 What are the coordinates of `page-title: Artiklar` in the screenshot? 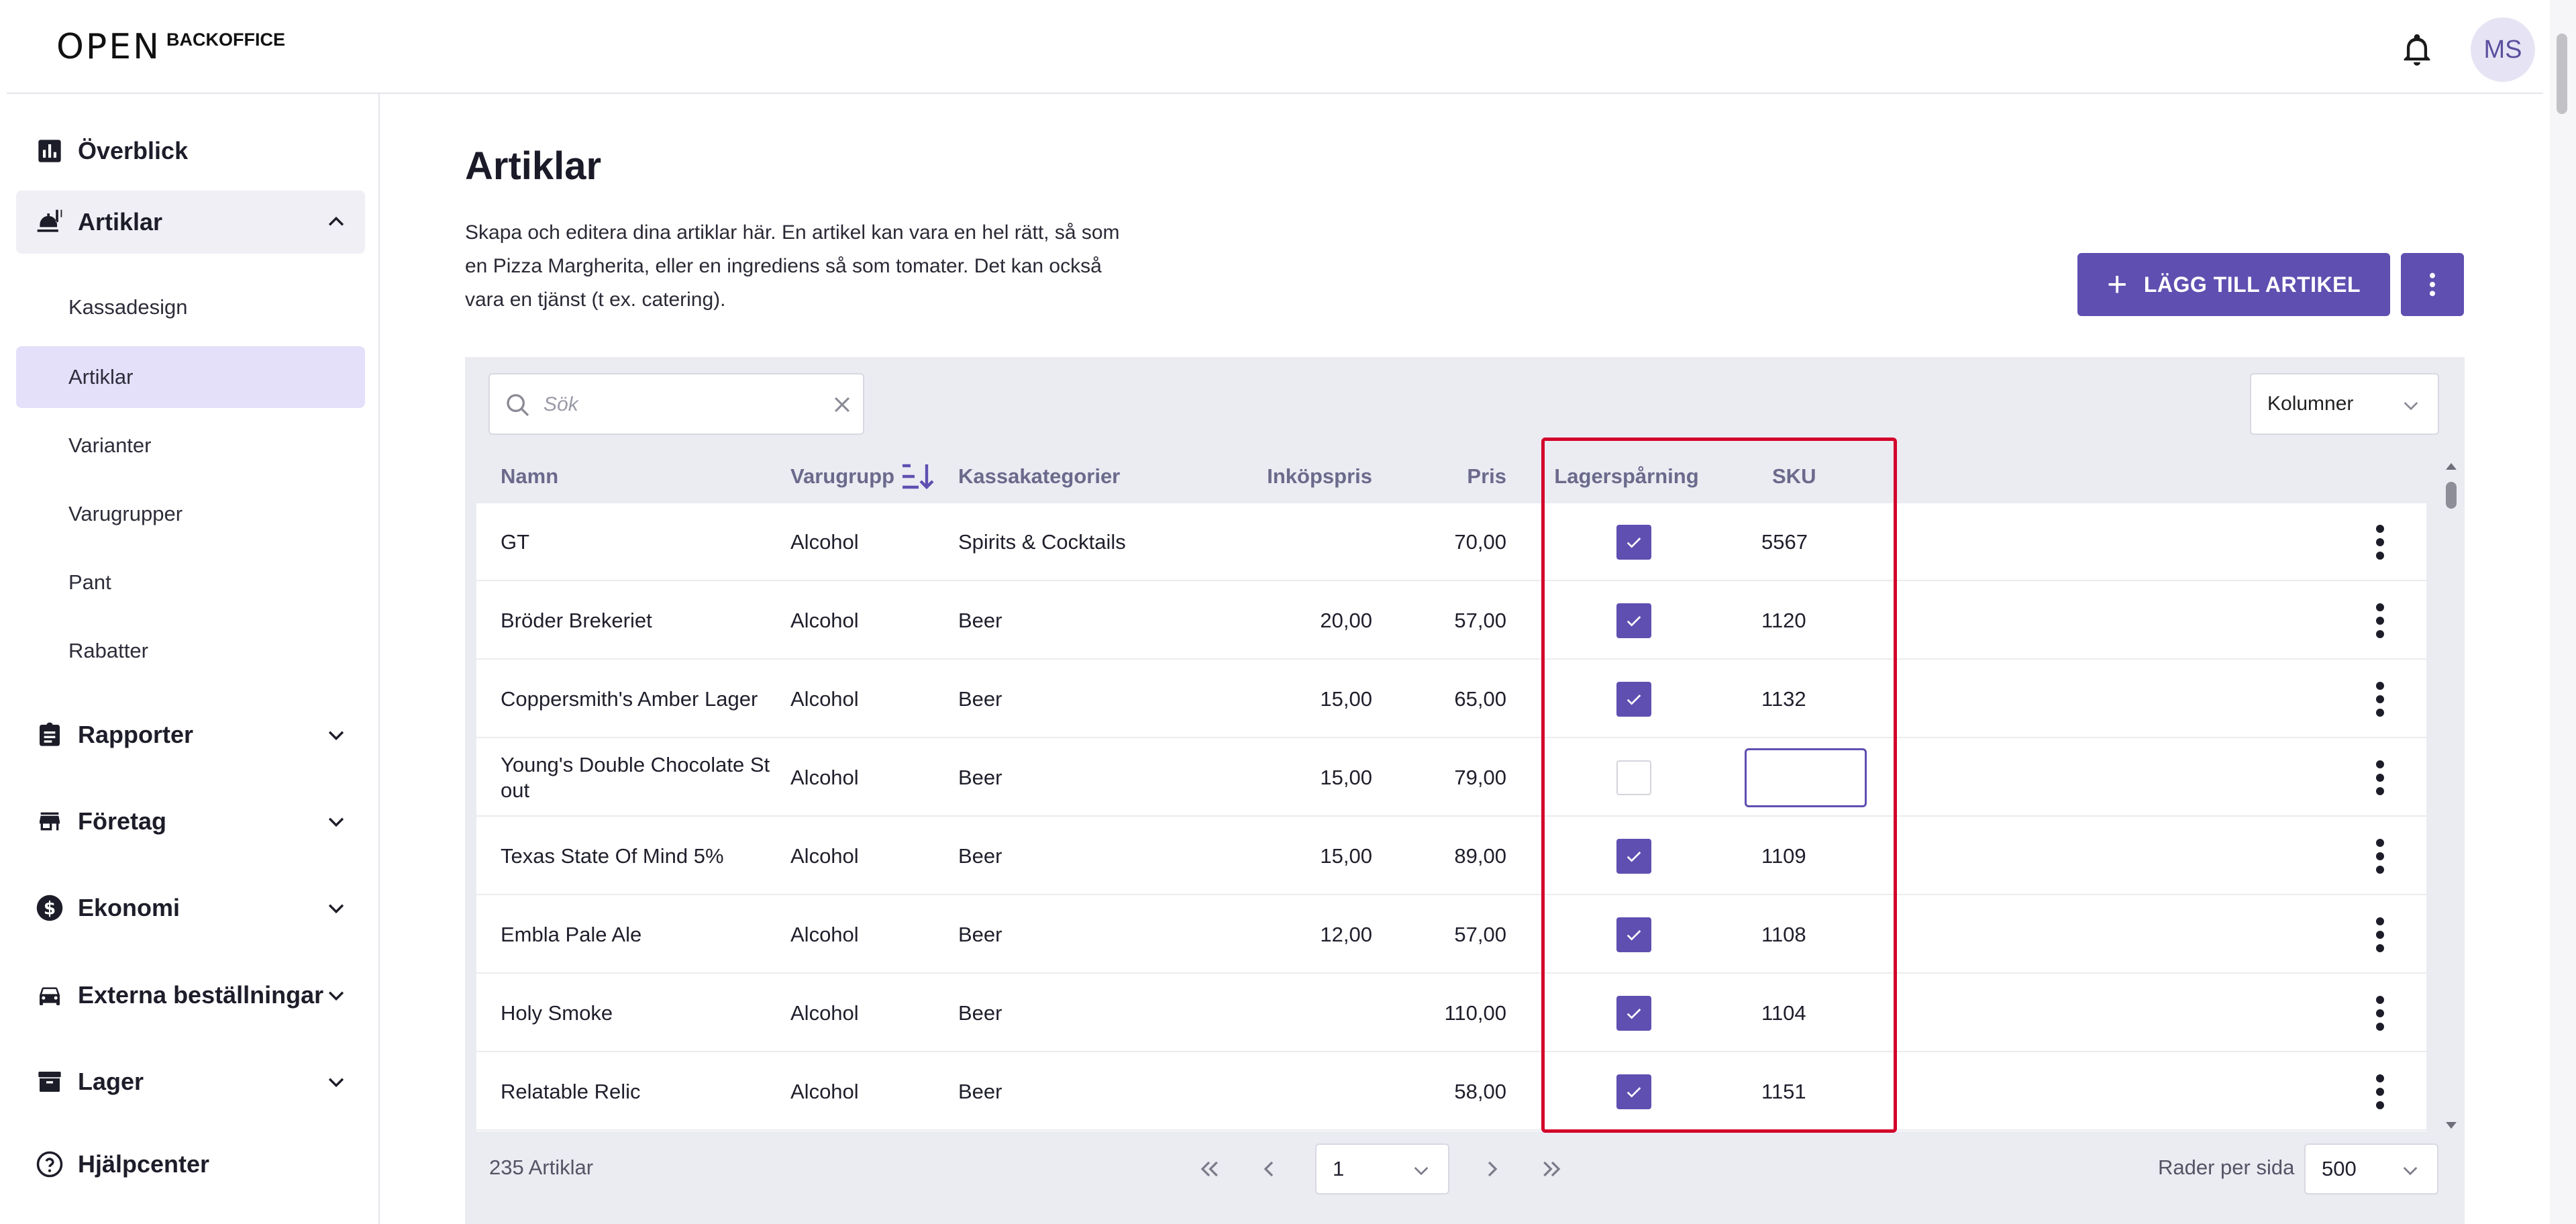 It's located at (533, 166).